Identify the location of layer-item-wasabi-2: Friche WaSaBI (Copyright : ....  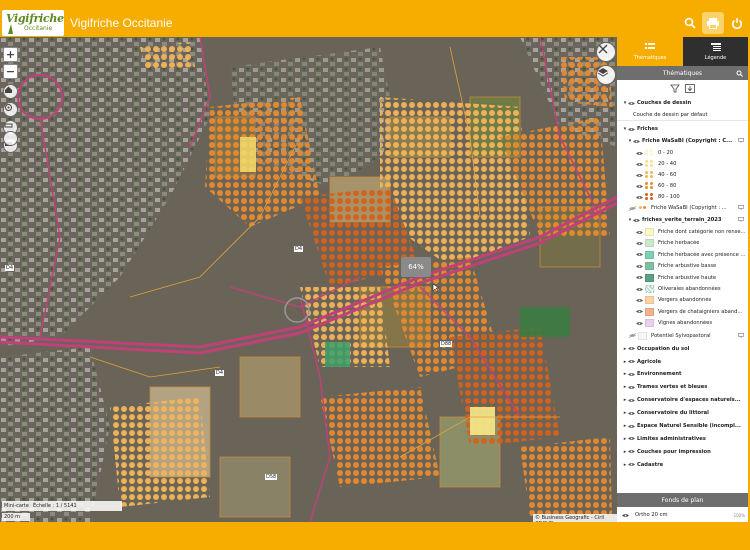
(682, 208).